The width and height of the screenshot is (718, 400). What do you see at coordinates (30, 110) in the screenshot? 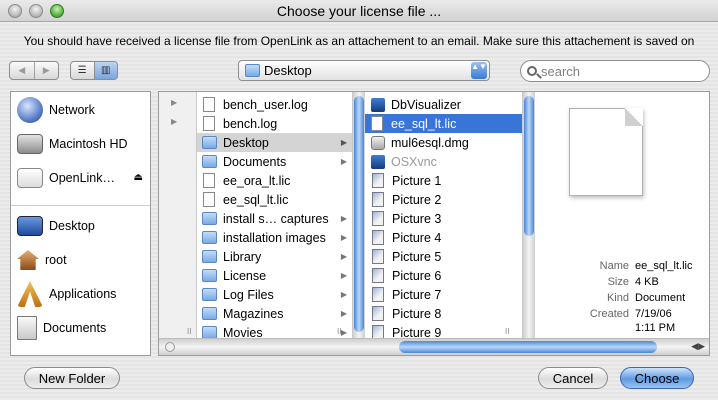
I see `network-globe-icon` at bounding box center [30, 110].